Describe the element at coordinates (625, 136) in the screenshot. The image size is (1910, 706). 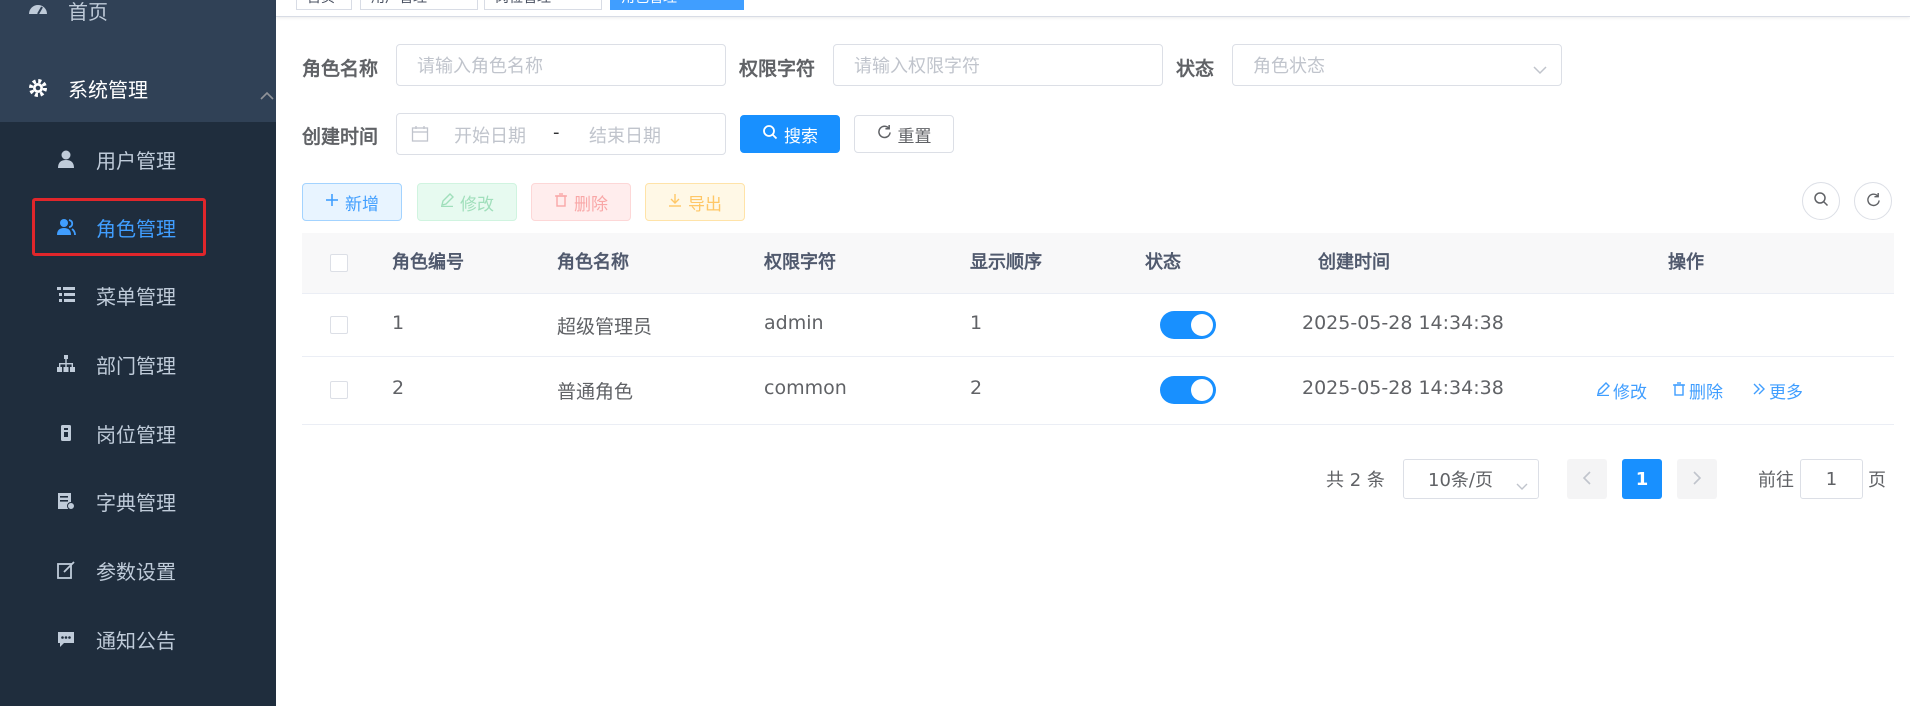
I see `end-date-placeholder: 结束日期` at that location.